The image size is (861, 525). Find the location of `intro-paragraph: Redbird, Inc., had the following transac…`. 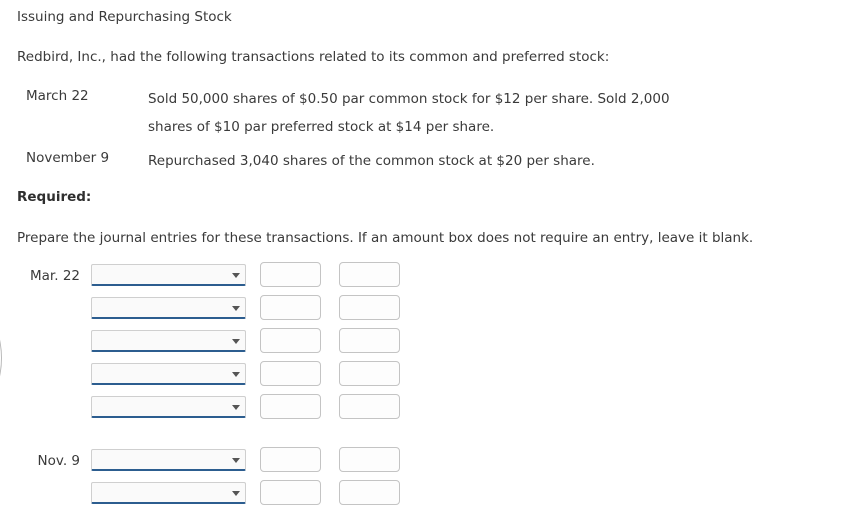

intro-paragraph: Redbird, Inc., had the following transac… is located at coordinates (313, 57).